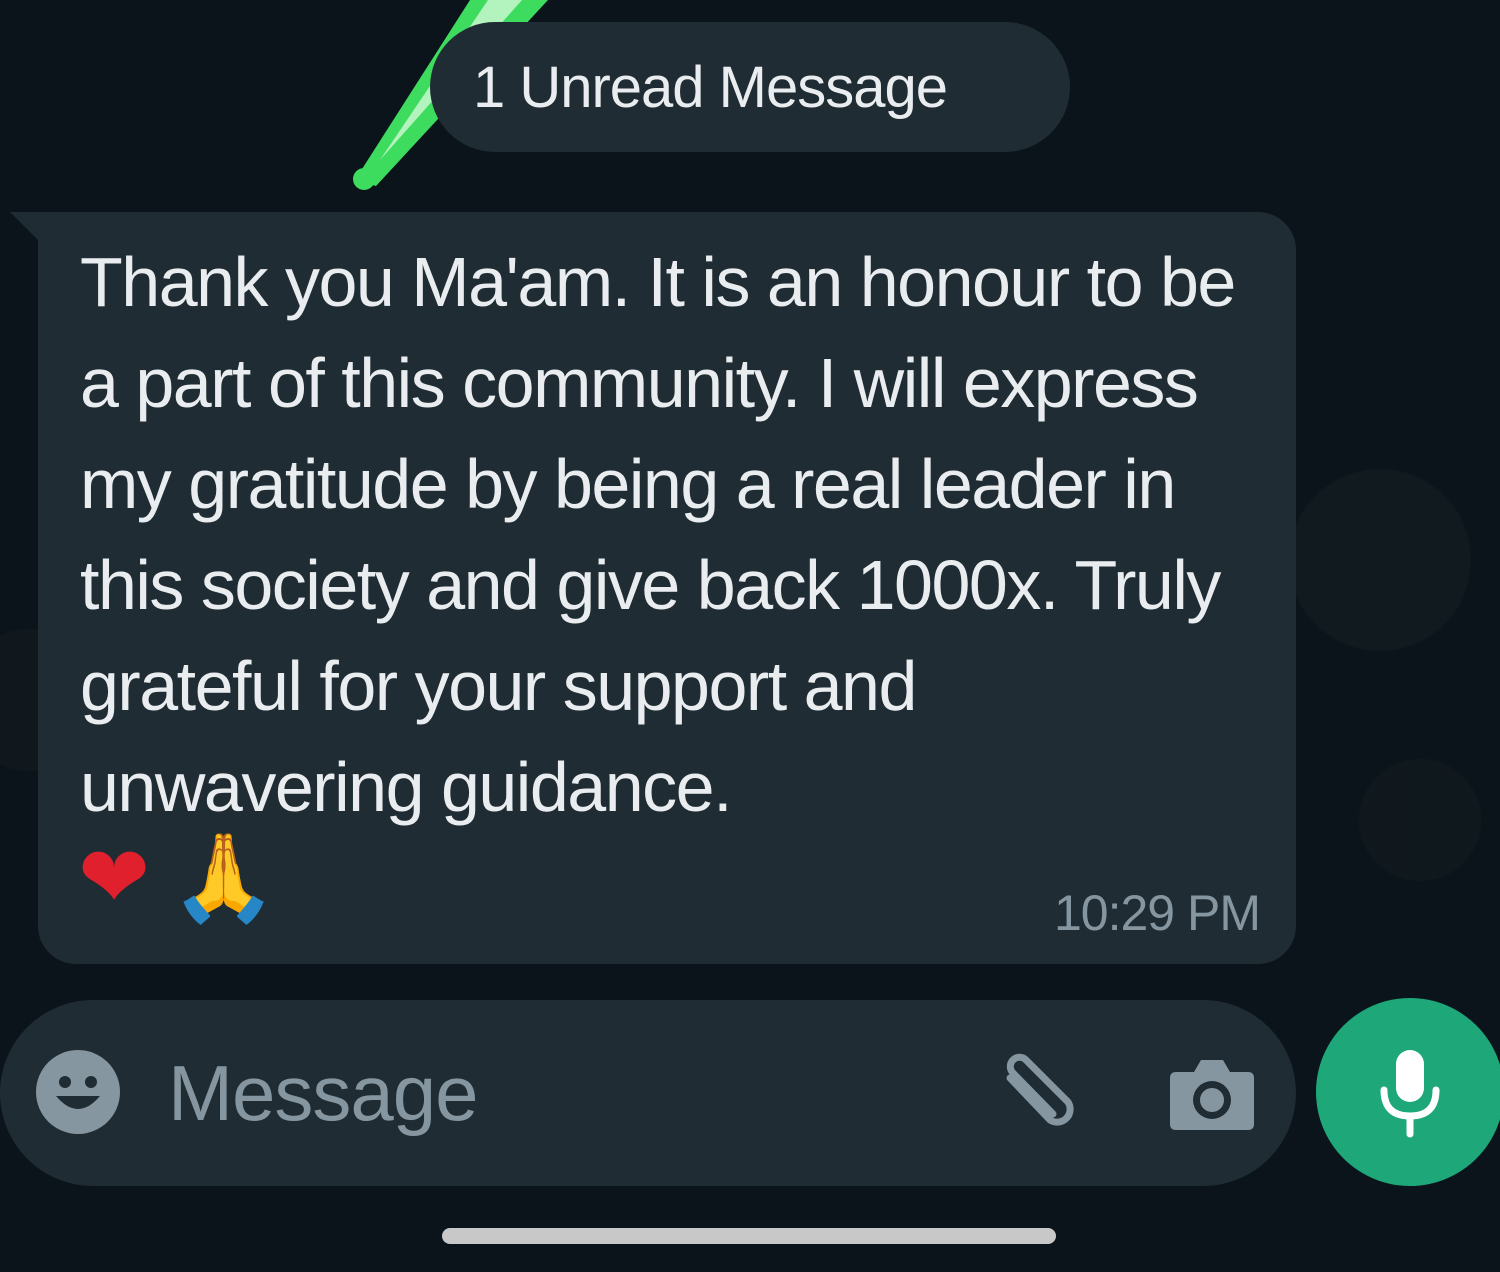 This screenshot has width=1500, height=1272. What do you see at coordinates (323, 1093) in the screenshot?
I see `message-input: Message` at bounding box center [323, 1093].